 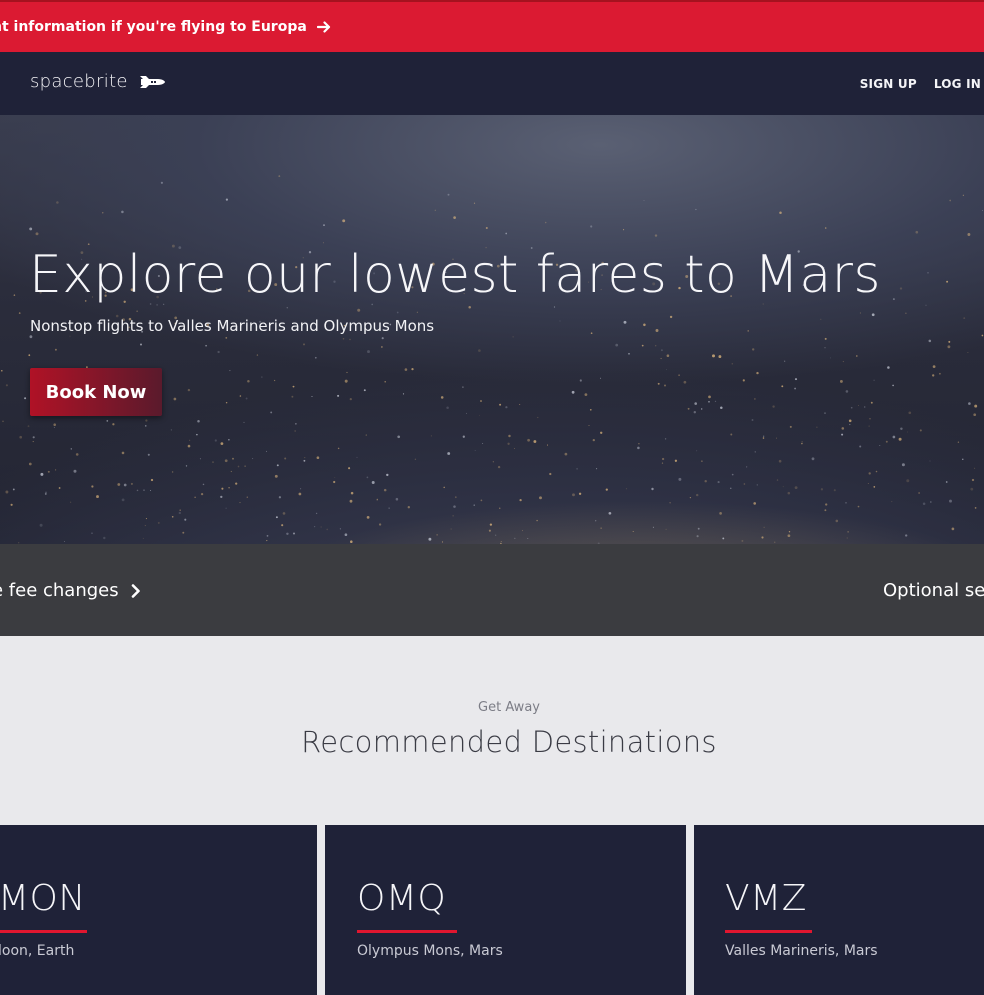 I want to click on brand-name: spacebrite, so click(x=79, y=81).